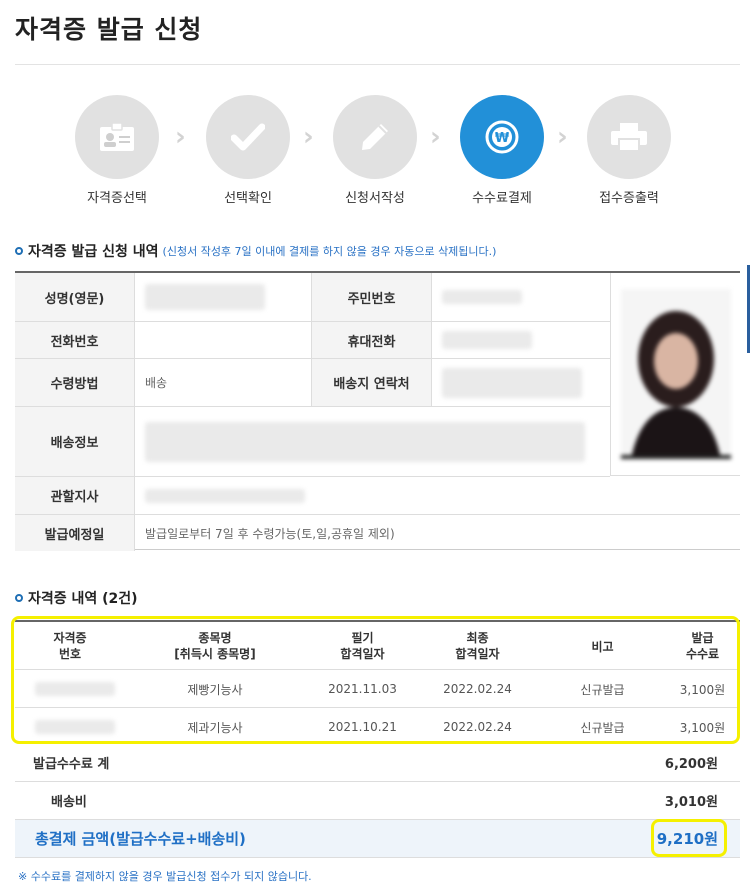 Image resolution: width=750 pixels, height=892 pixels. Describe the element at coordinates (689, 838) in the screenshot. I see `total-highlight-box` at that location.